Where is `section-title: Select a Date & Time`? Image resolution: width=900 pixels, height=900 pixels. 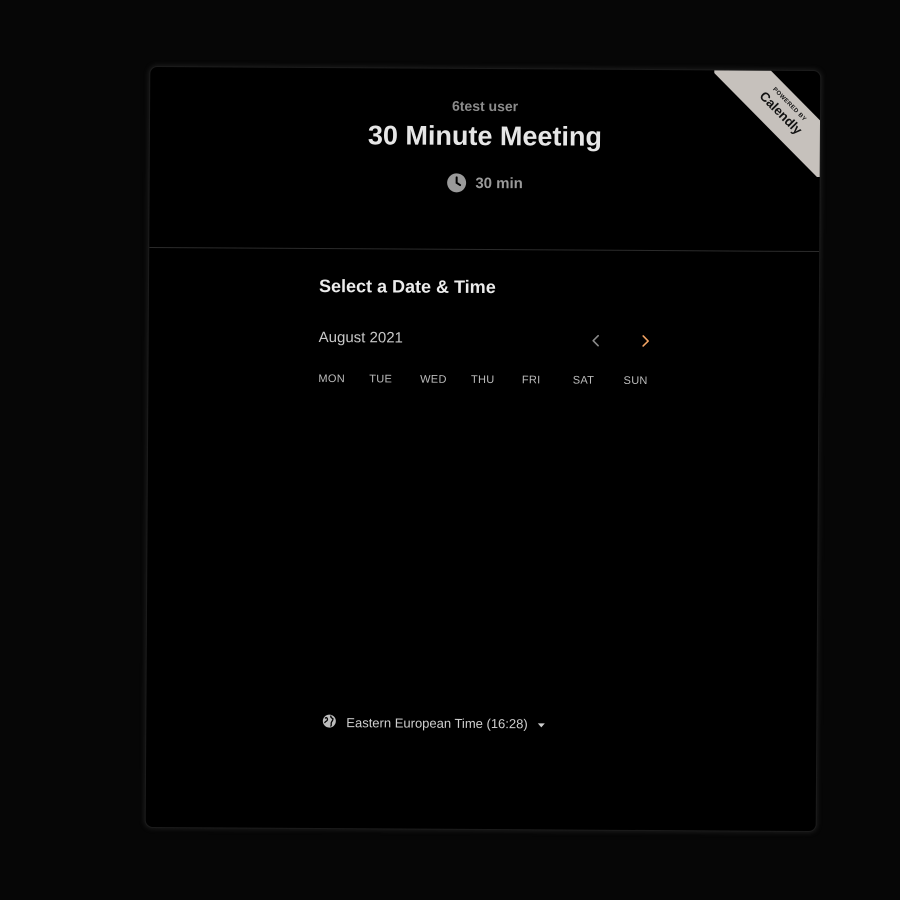
section-title: Select a Date & Time is located at coordinates (407, 286).